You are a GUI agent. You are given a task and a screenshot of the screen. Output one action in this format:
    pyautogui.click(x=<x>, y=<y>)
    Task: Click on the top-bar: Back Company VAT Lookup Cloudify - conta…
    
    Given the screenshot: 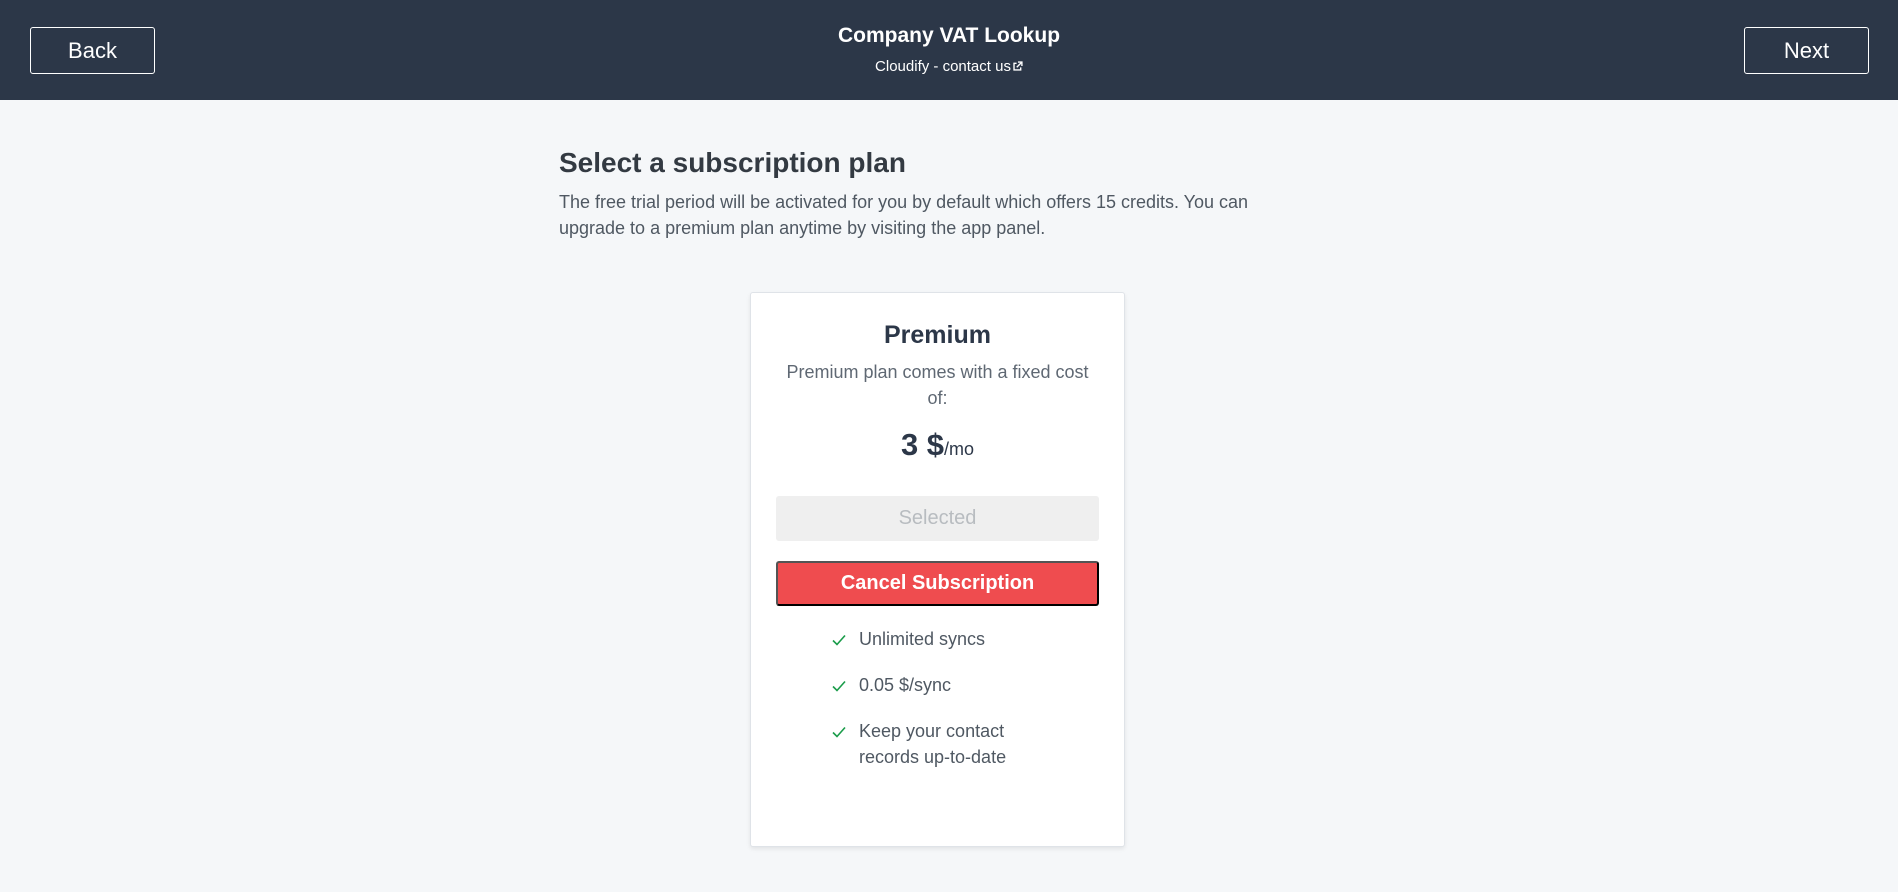 What is the action you would take?
    pyautogui.click(x=949, y=50)
    